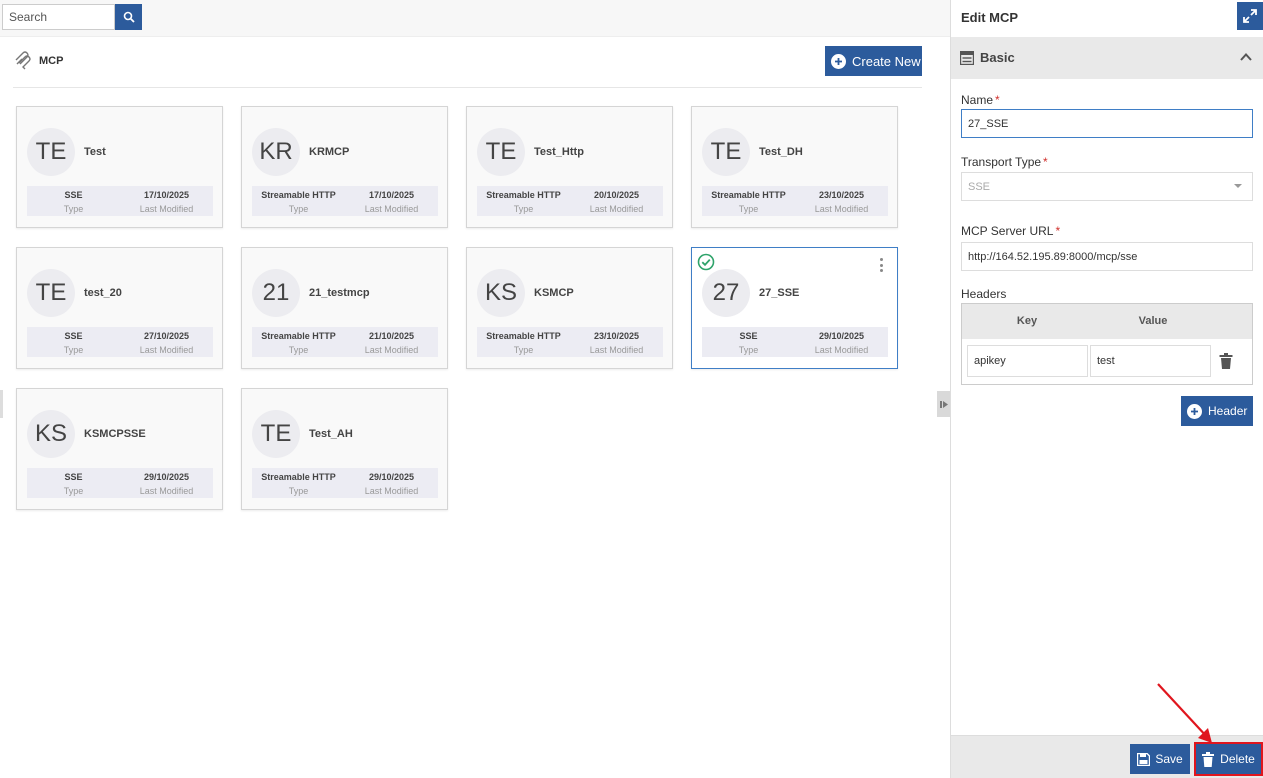  I want to click on card-name: Test_DH, so click(781, 152).